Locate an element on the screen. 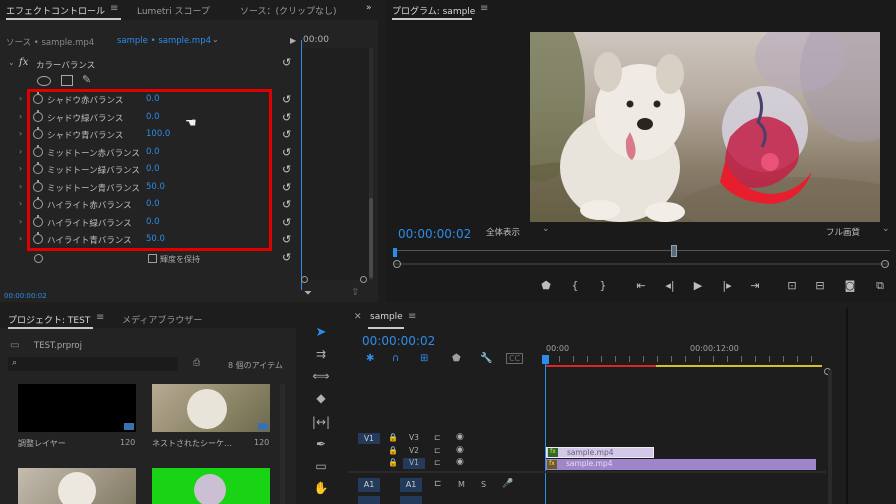  reset-preserve-icon: ↺ is located at coordinates (286, 257).